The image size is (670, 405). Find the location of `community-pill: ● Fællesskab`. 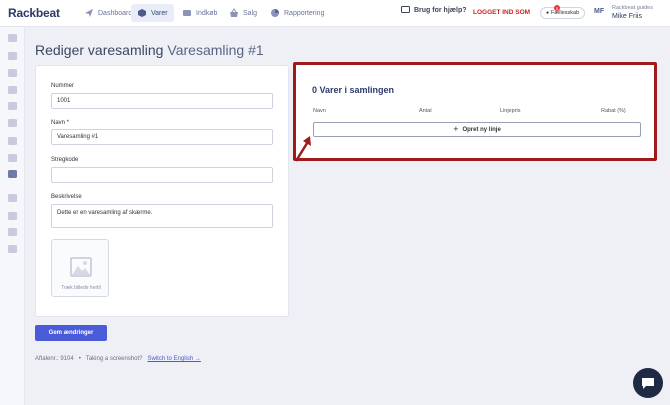

community-pill: ● Fællesskab is located at coordinates (563, 13).